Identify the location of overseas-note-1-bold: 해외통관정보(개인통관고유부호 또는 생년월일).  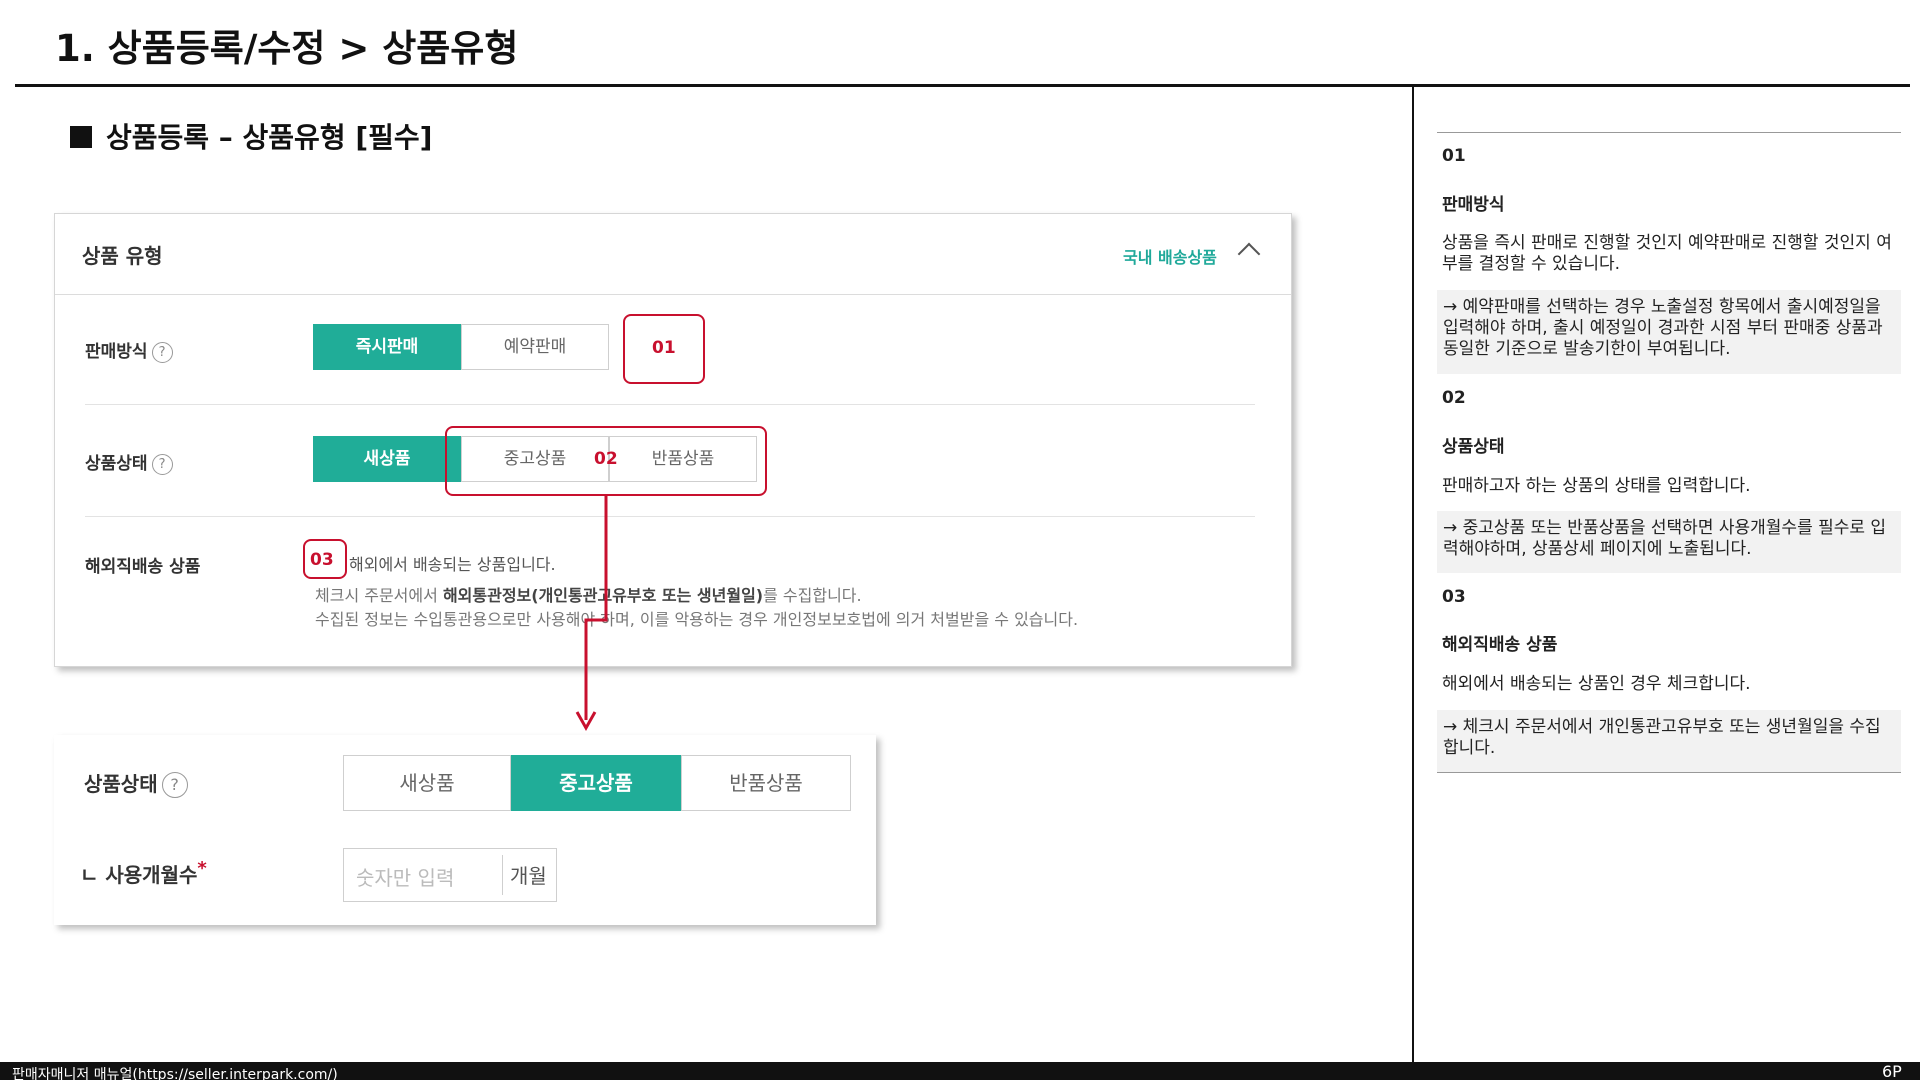
(603, 595).